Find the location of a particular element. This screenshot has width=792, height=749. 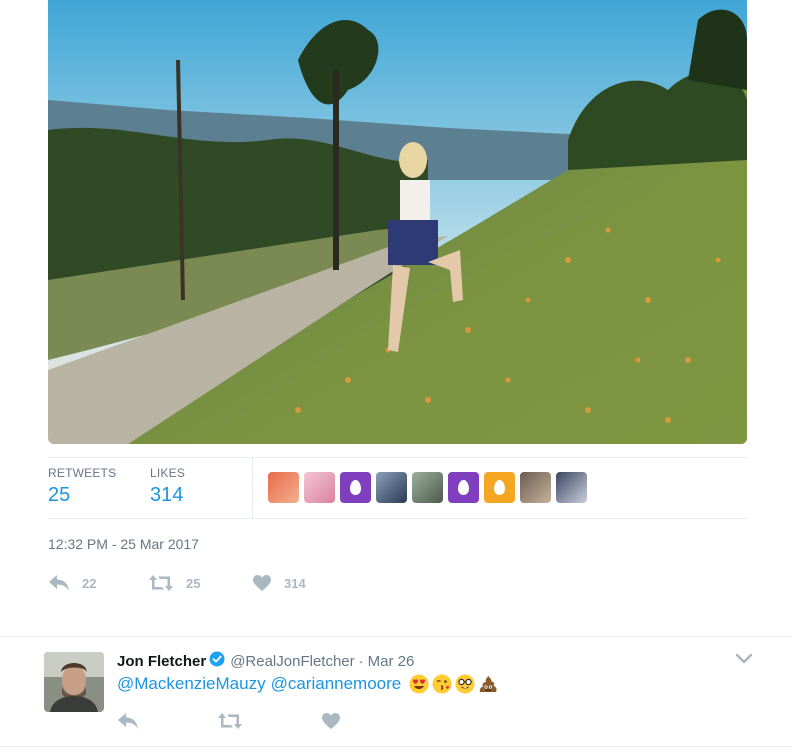

reply-header: Jon Fletcher @RealJonFletcher · Mar 26 is located at coordinates (265, 661).